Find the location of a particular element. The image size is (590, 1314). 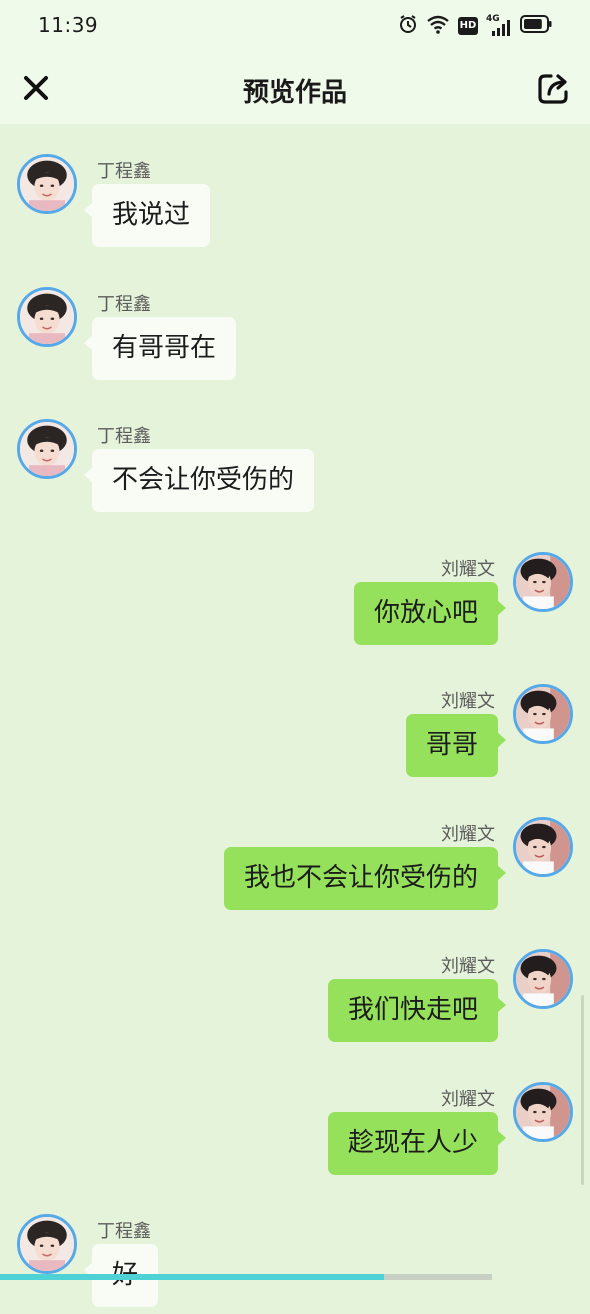

wifi-icon is located at coordinates (438, 26).